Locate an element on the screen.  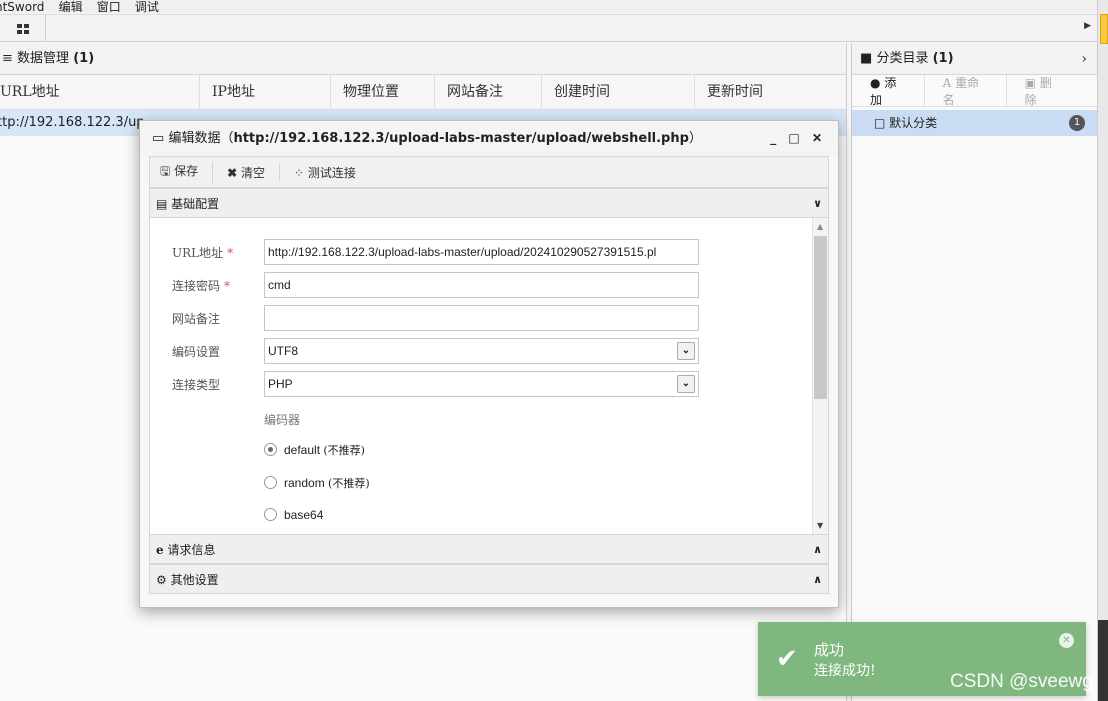
category-toolbar: ● 添加 A 重命名 ▣ 删除 is located at coordinates (974, 90).